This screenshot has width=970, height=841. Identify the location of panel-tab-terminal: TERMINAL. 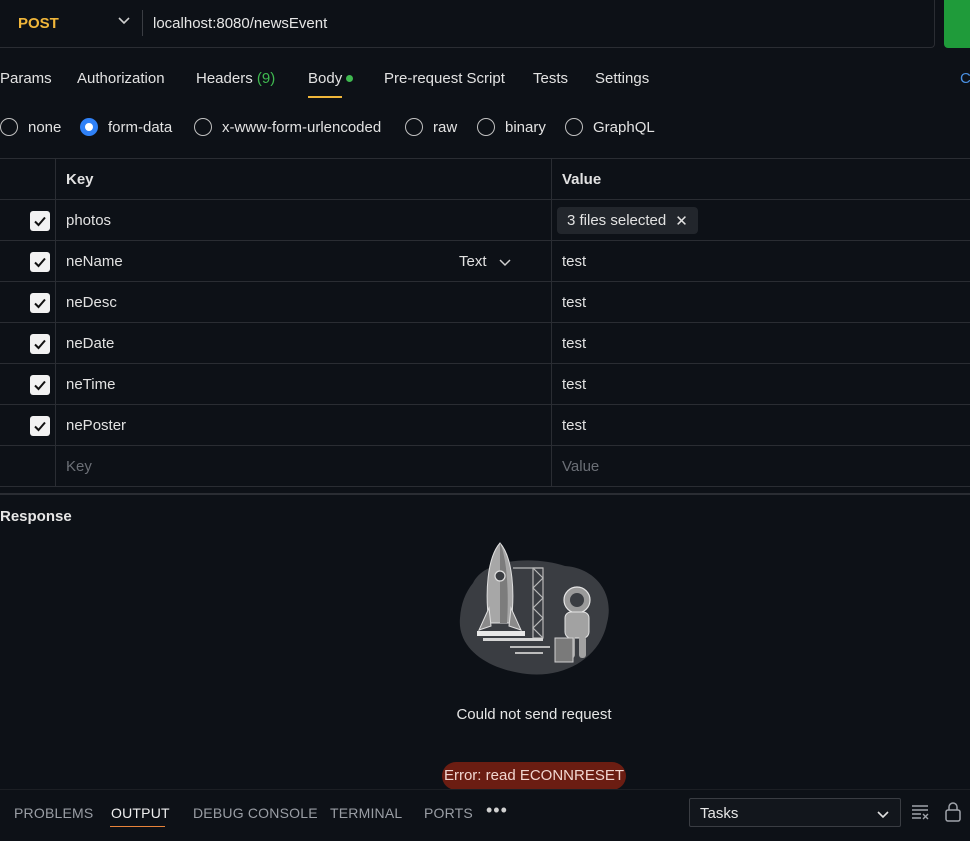
(366, 813).